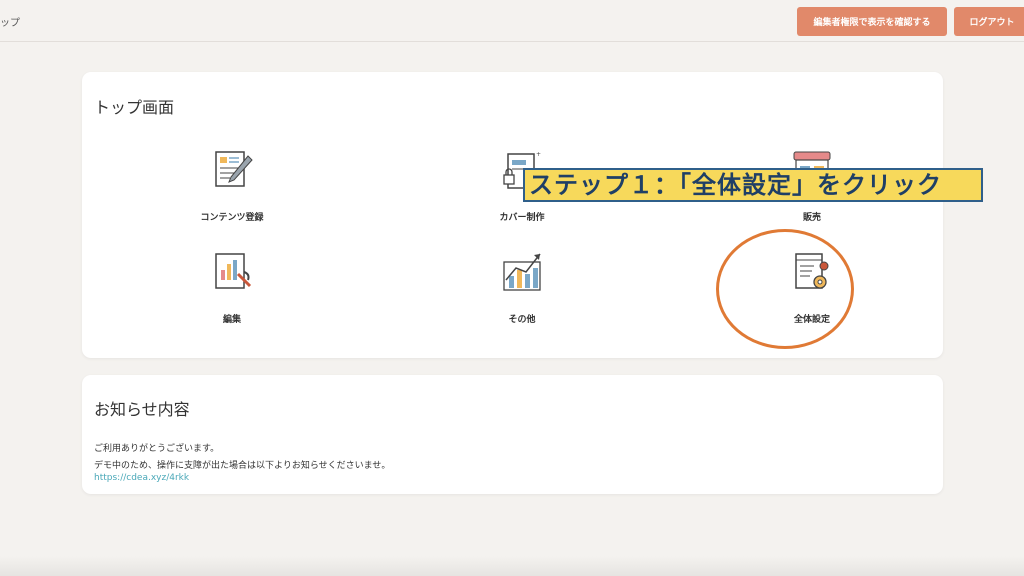  I want to click on news-text-line: デモ中のため、操作に支障が出た場合は以下よりお知らせくださいませ。, so click(242, 466).